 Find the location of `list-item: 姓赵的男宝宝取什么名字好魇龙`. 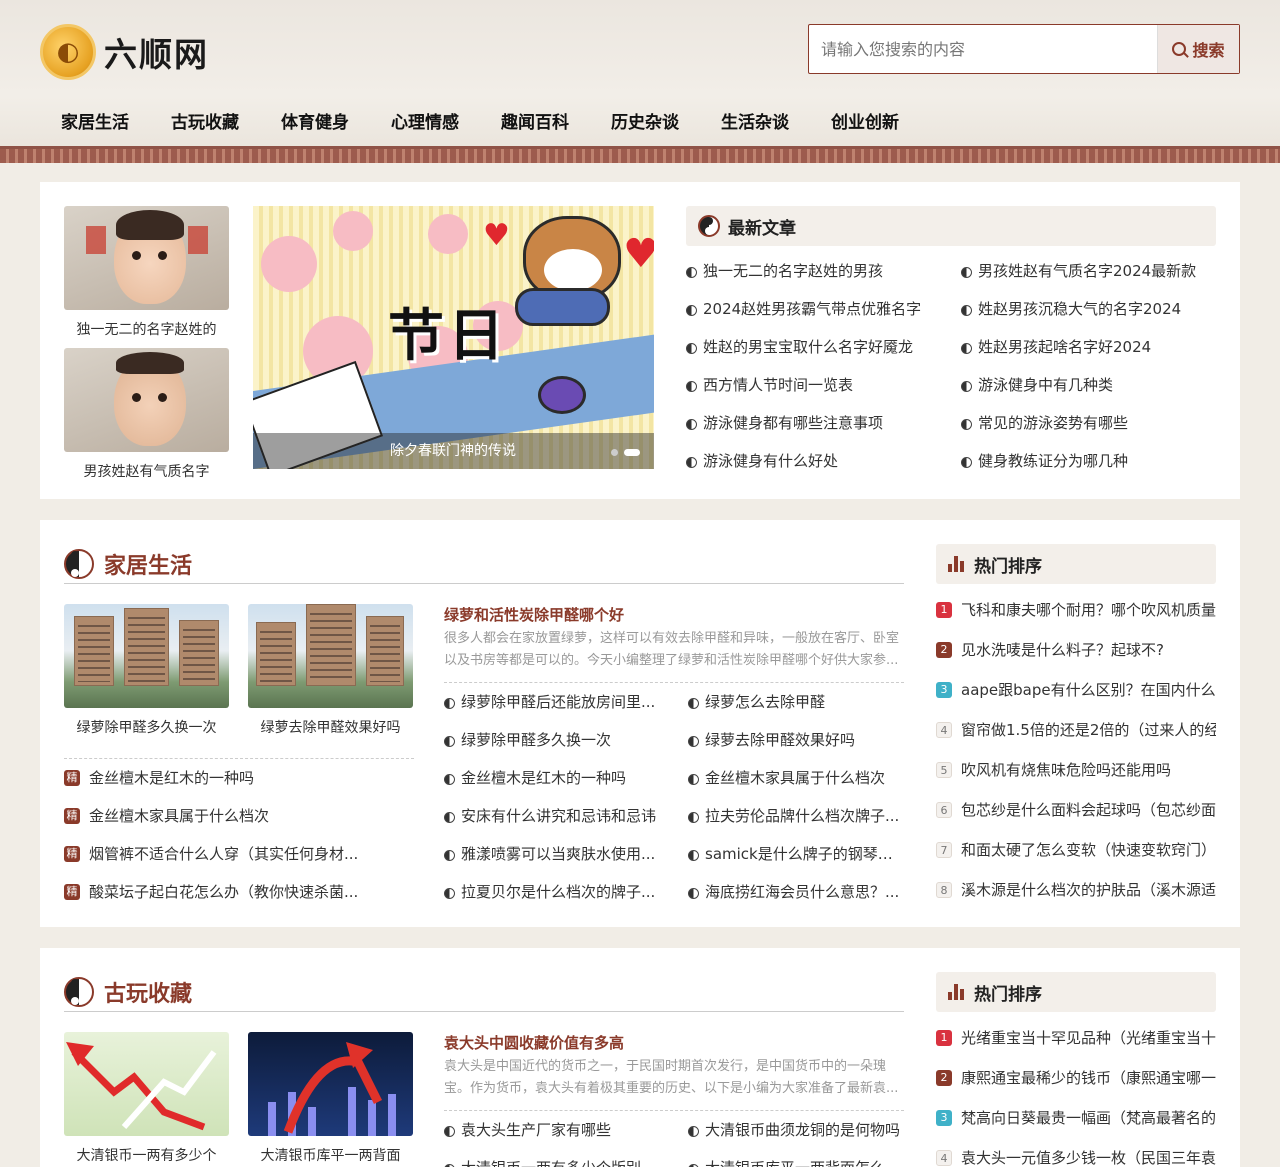

list-item: 姓赵的男宝宝取什么名字好魇龙 is located at coordinates (823, 347).